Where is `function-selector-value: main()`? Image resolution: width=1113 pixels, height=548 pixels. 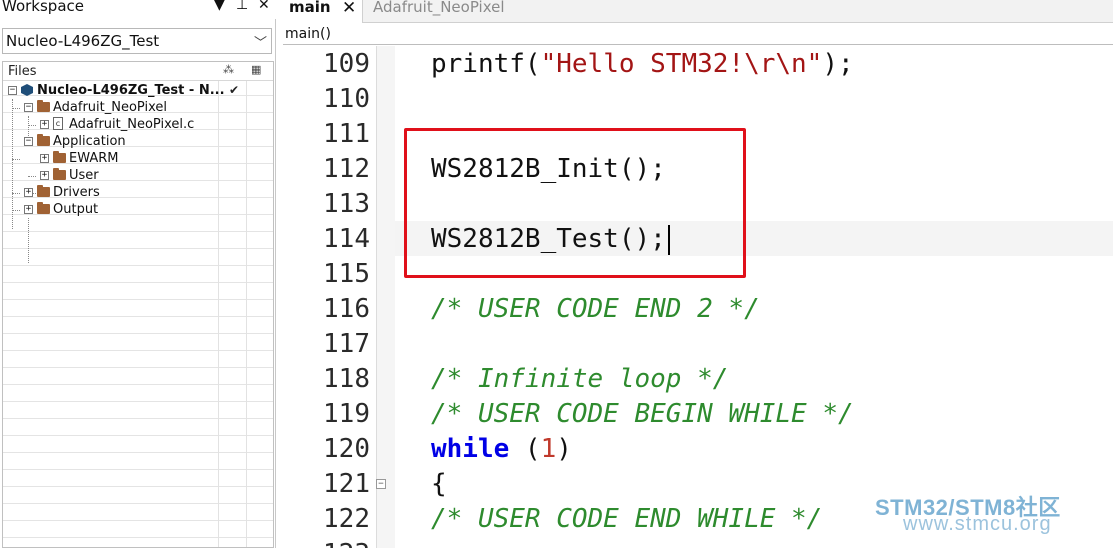 function-selector-value: main() is located at coordinates (308, 34).